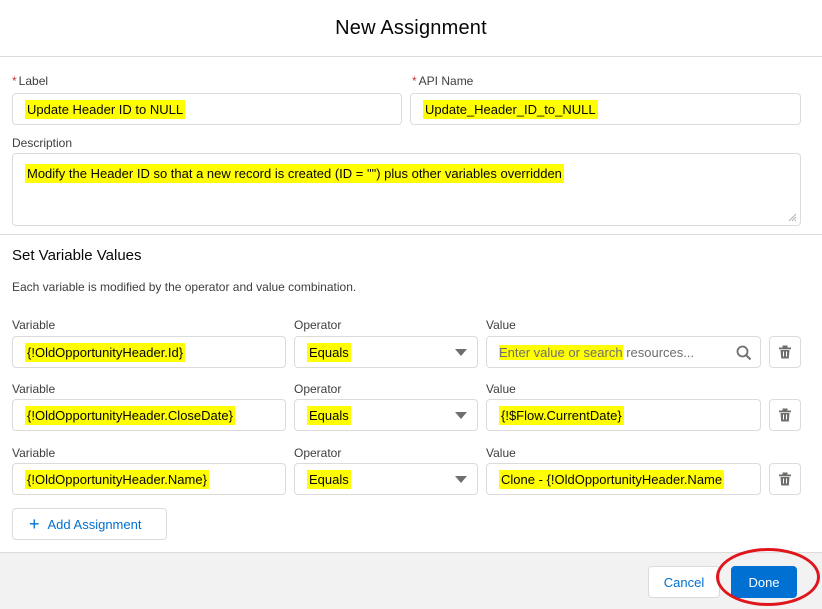 Image resolution: width=822 pixels, height=609 pixels. Describe the element at coordinates (42, 143) in the screenshot. I see `description-field-label: Description` at that location.